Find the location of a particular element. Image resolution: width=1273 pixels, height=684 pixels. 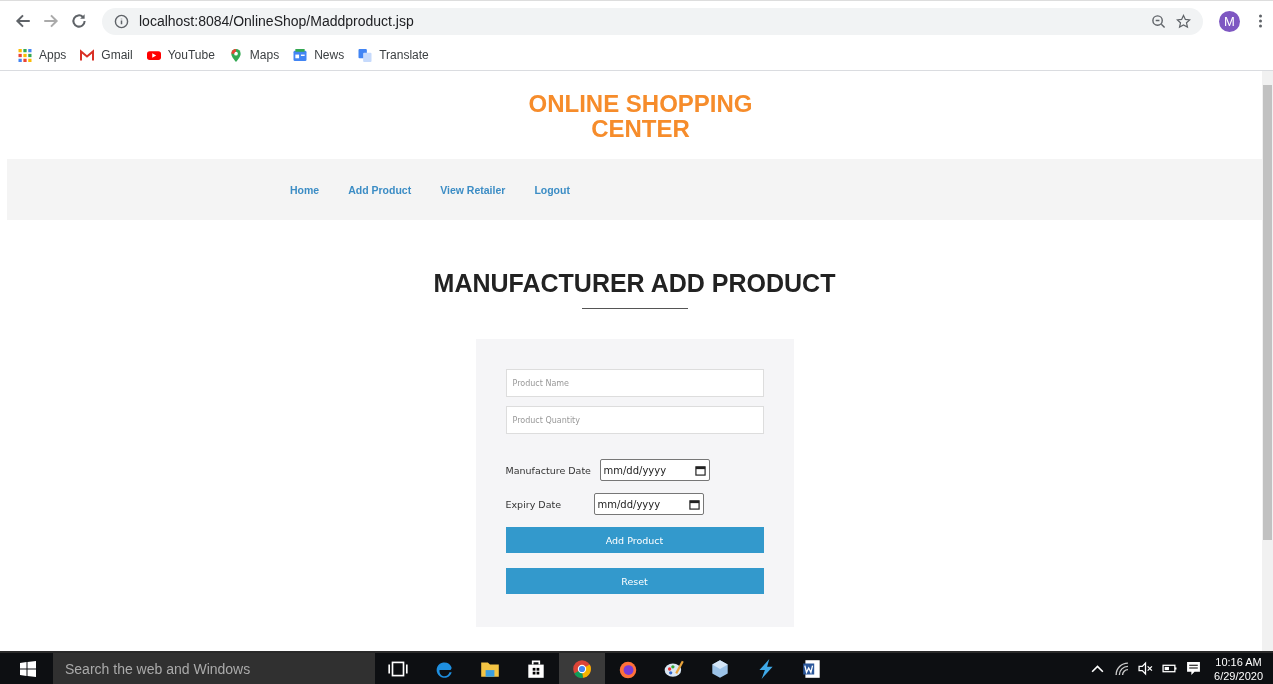

clock-date: 6/29/2020 is located at coordinates (1238, 675).